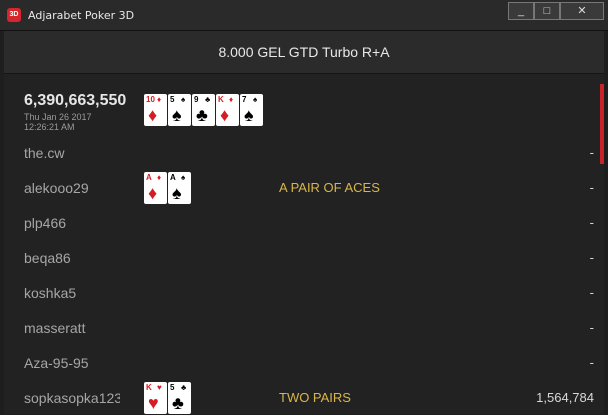  Describe the element at coordinates (14, 15) in the screenshot. I see `app-logo-icon: 3D` at that location.